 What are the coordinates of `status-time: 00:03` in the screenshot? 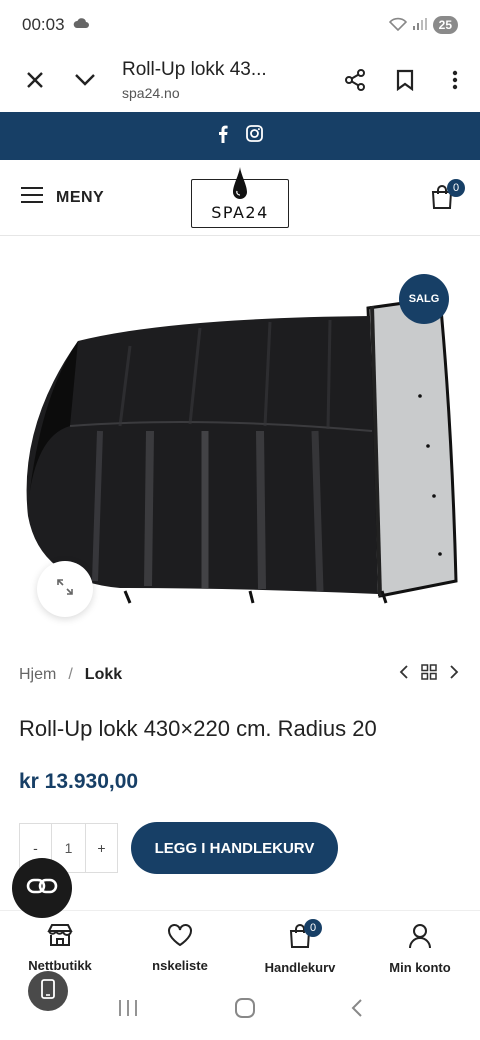 It's located at (43, 24).